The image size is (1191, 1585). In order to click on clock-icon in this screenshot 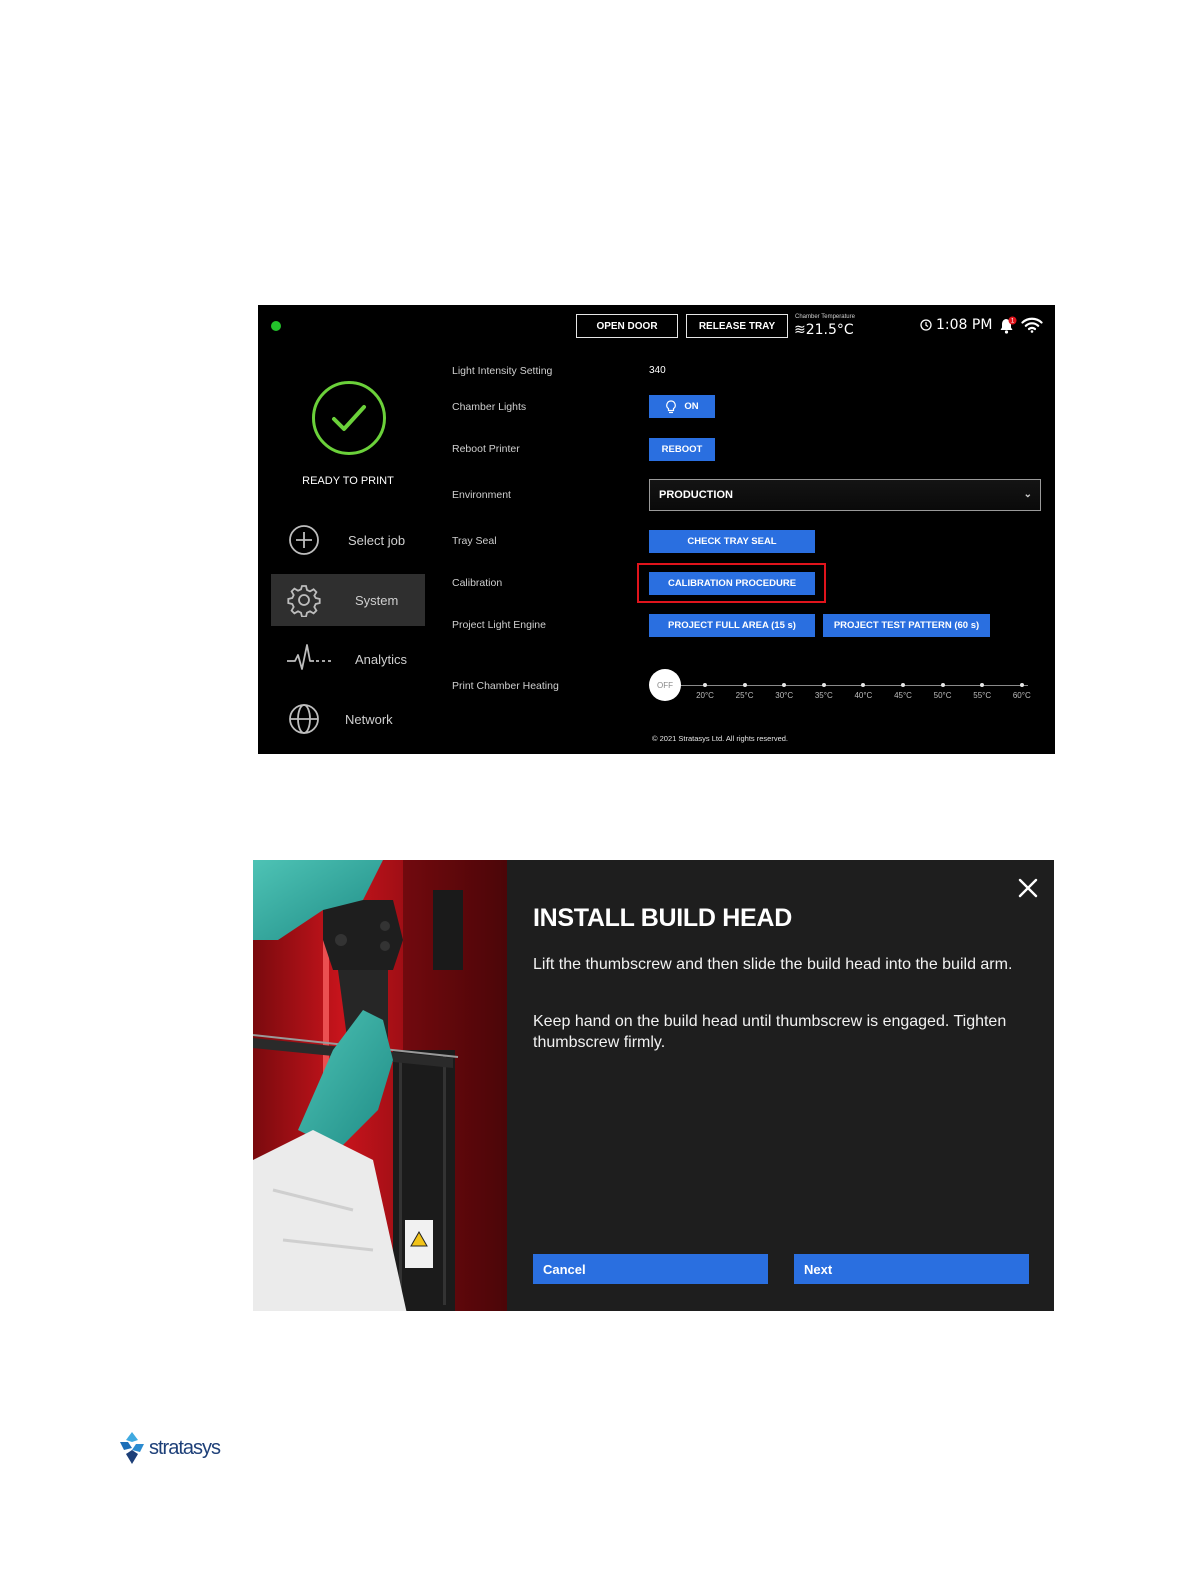, I will do `click(926, 325)`.